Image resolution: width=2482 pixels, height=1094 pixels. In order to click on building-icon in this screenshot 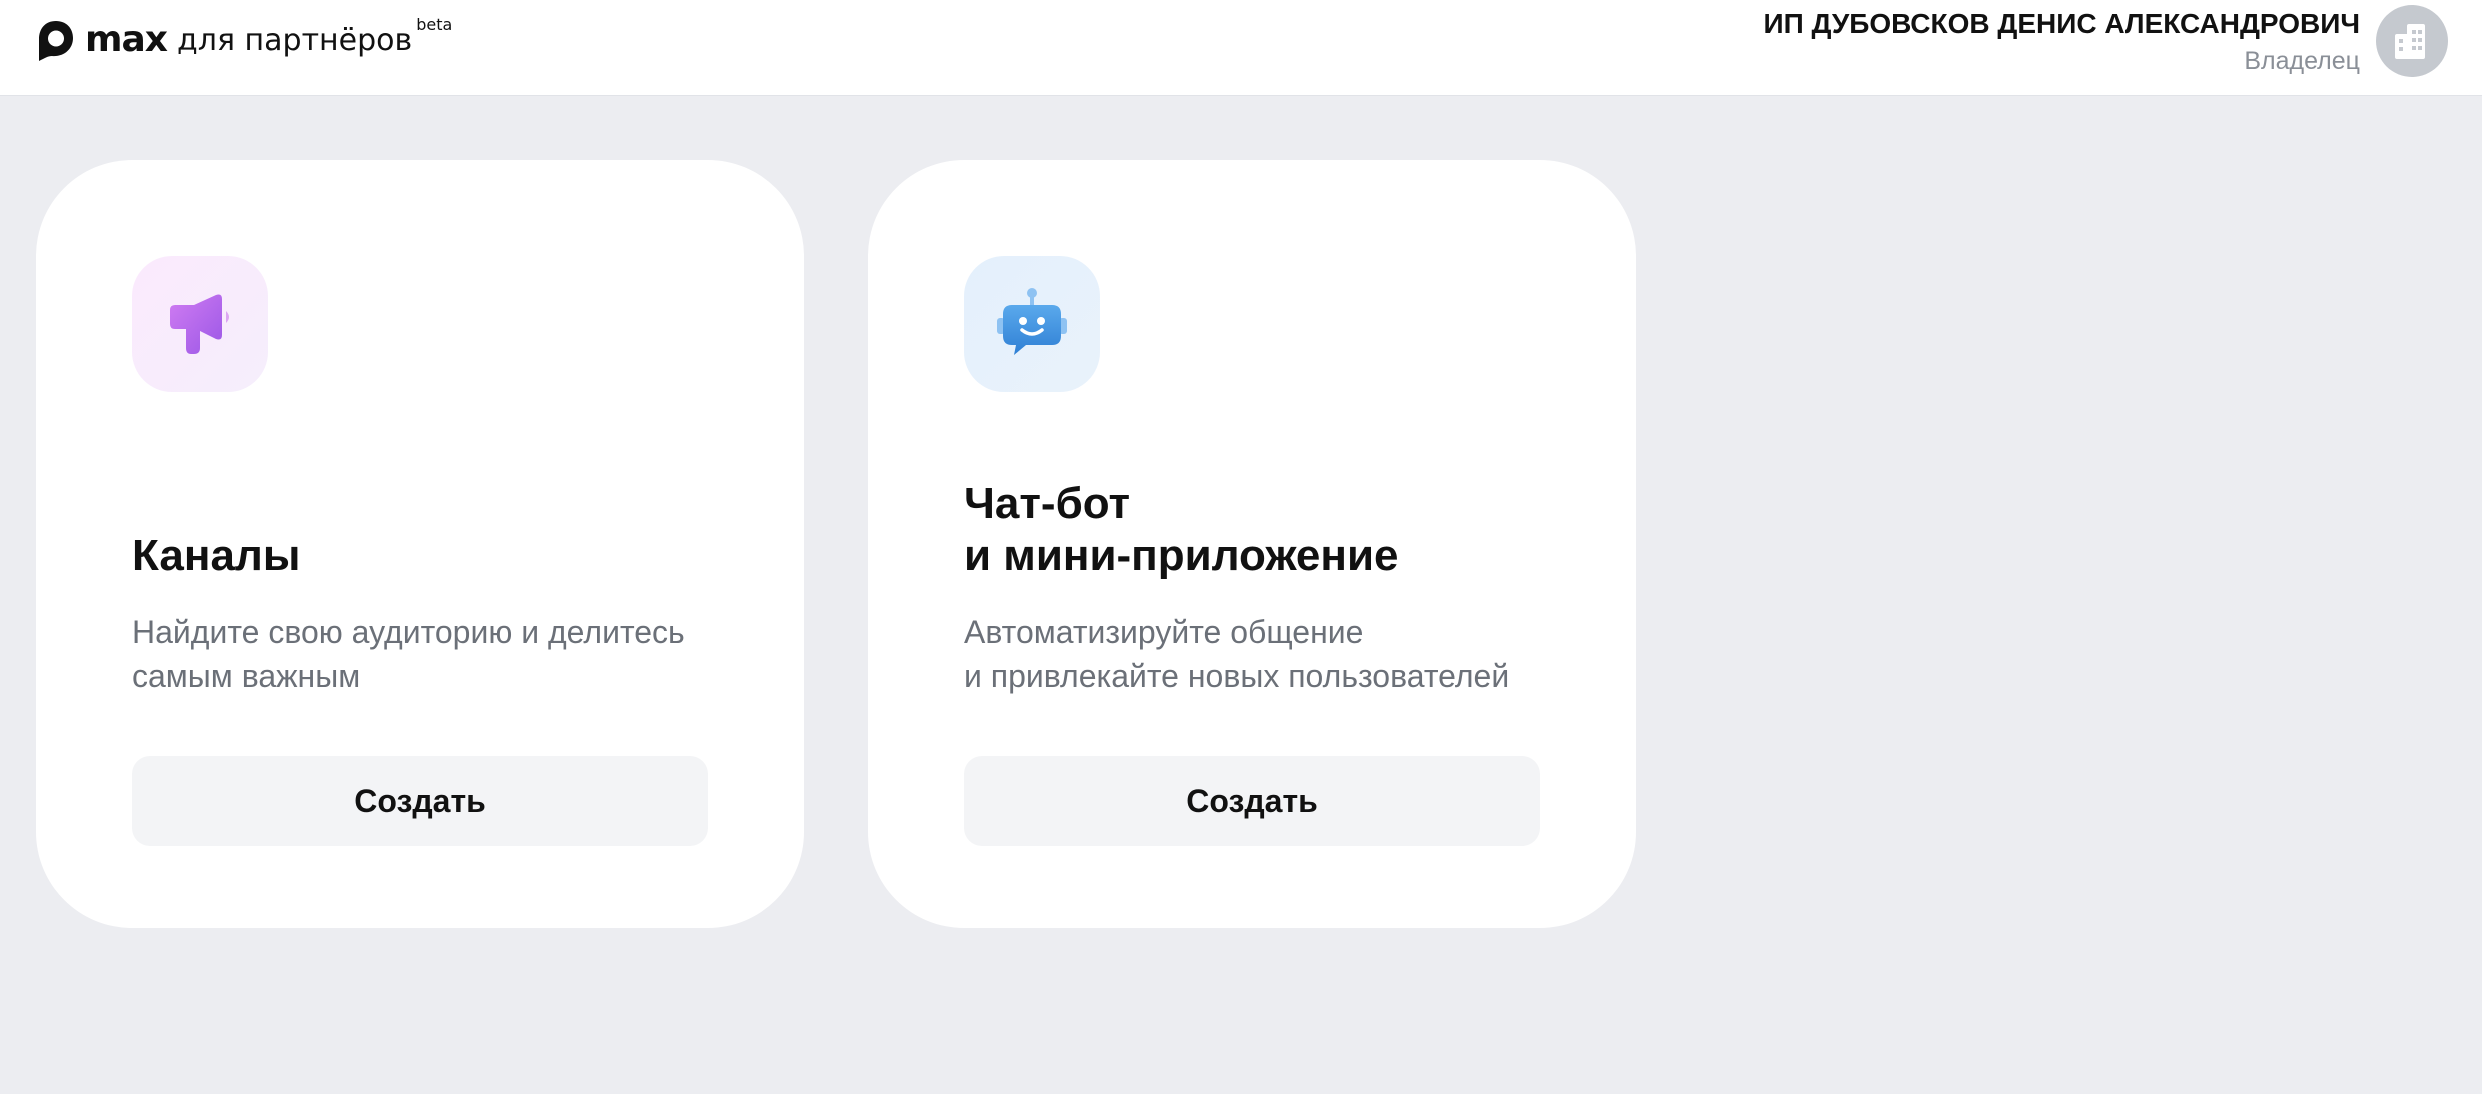, I will do `click(2410, 41)`.